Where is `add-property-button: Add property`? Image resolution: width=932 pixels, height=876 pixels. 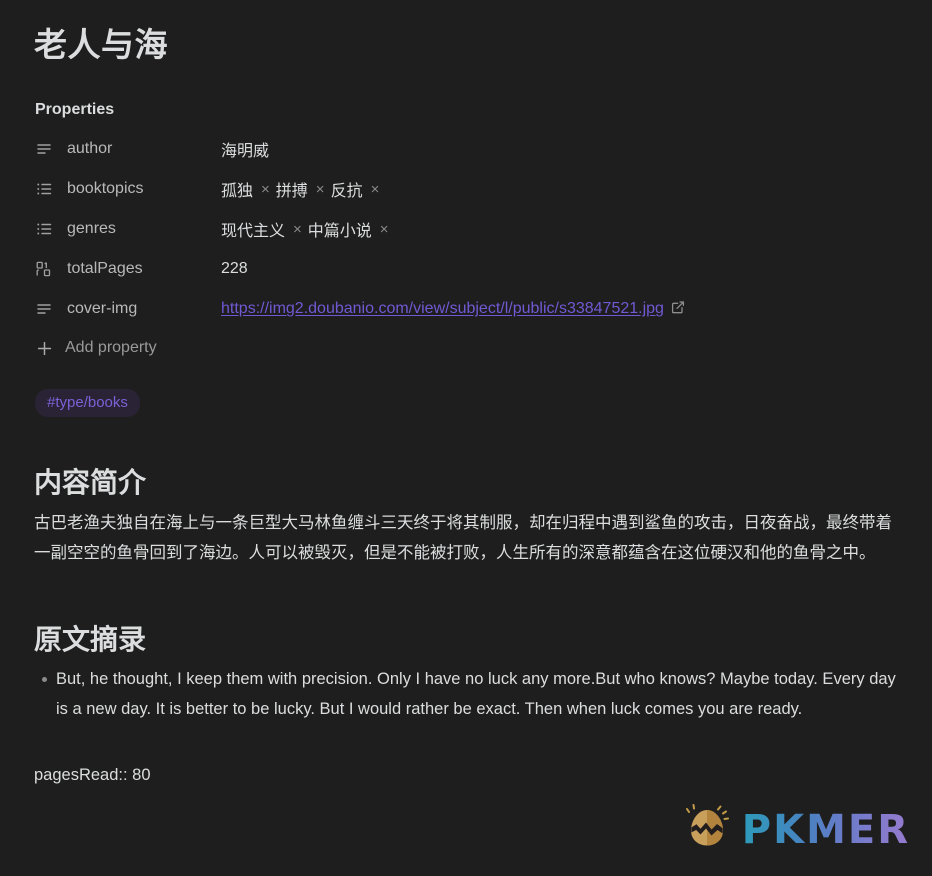
add-property-button: Add property is located at coordinates (467, 348).